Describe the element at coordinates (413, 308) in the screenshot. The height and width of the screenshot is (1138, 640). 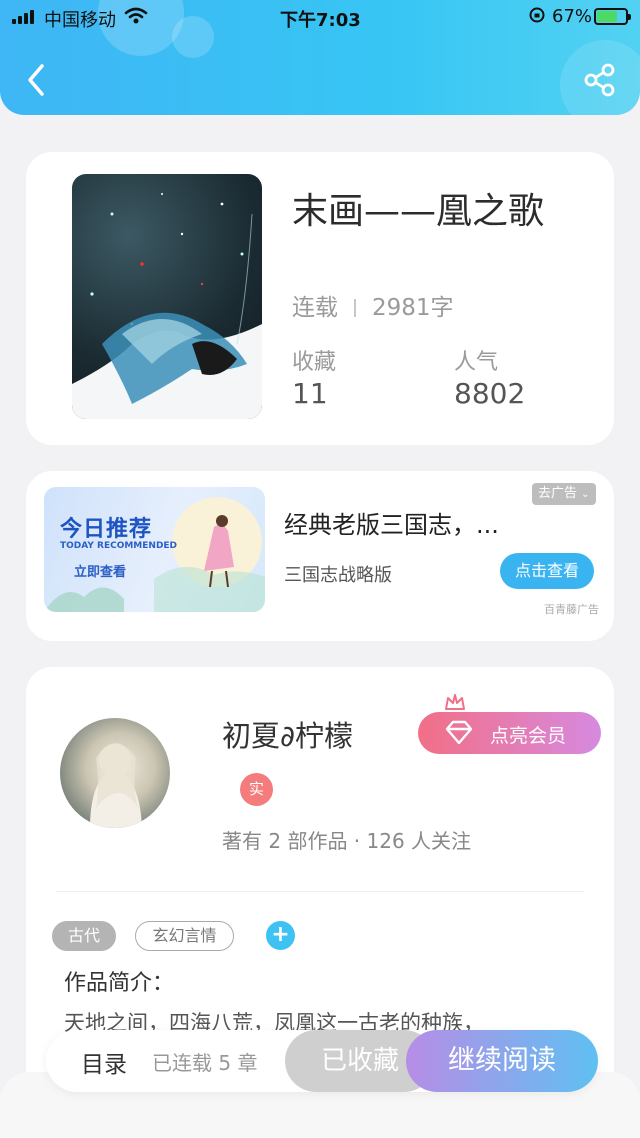
I see `word-count: 2981字` at that location.